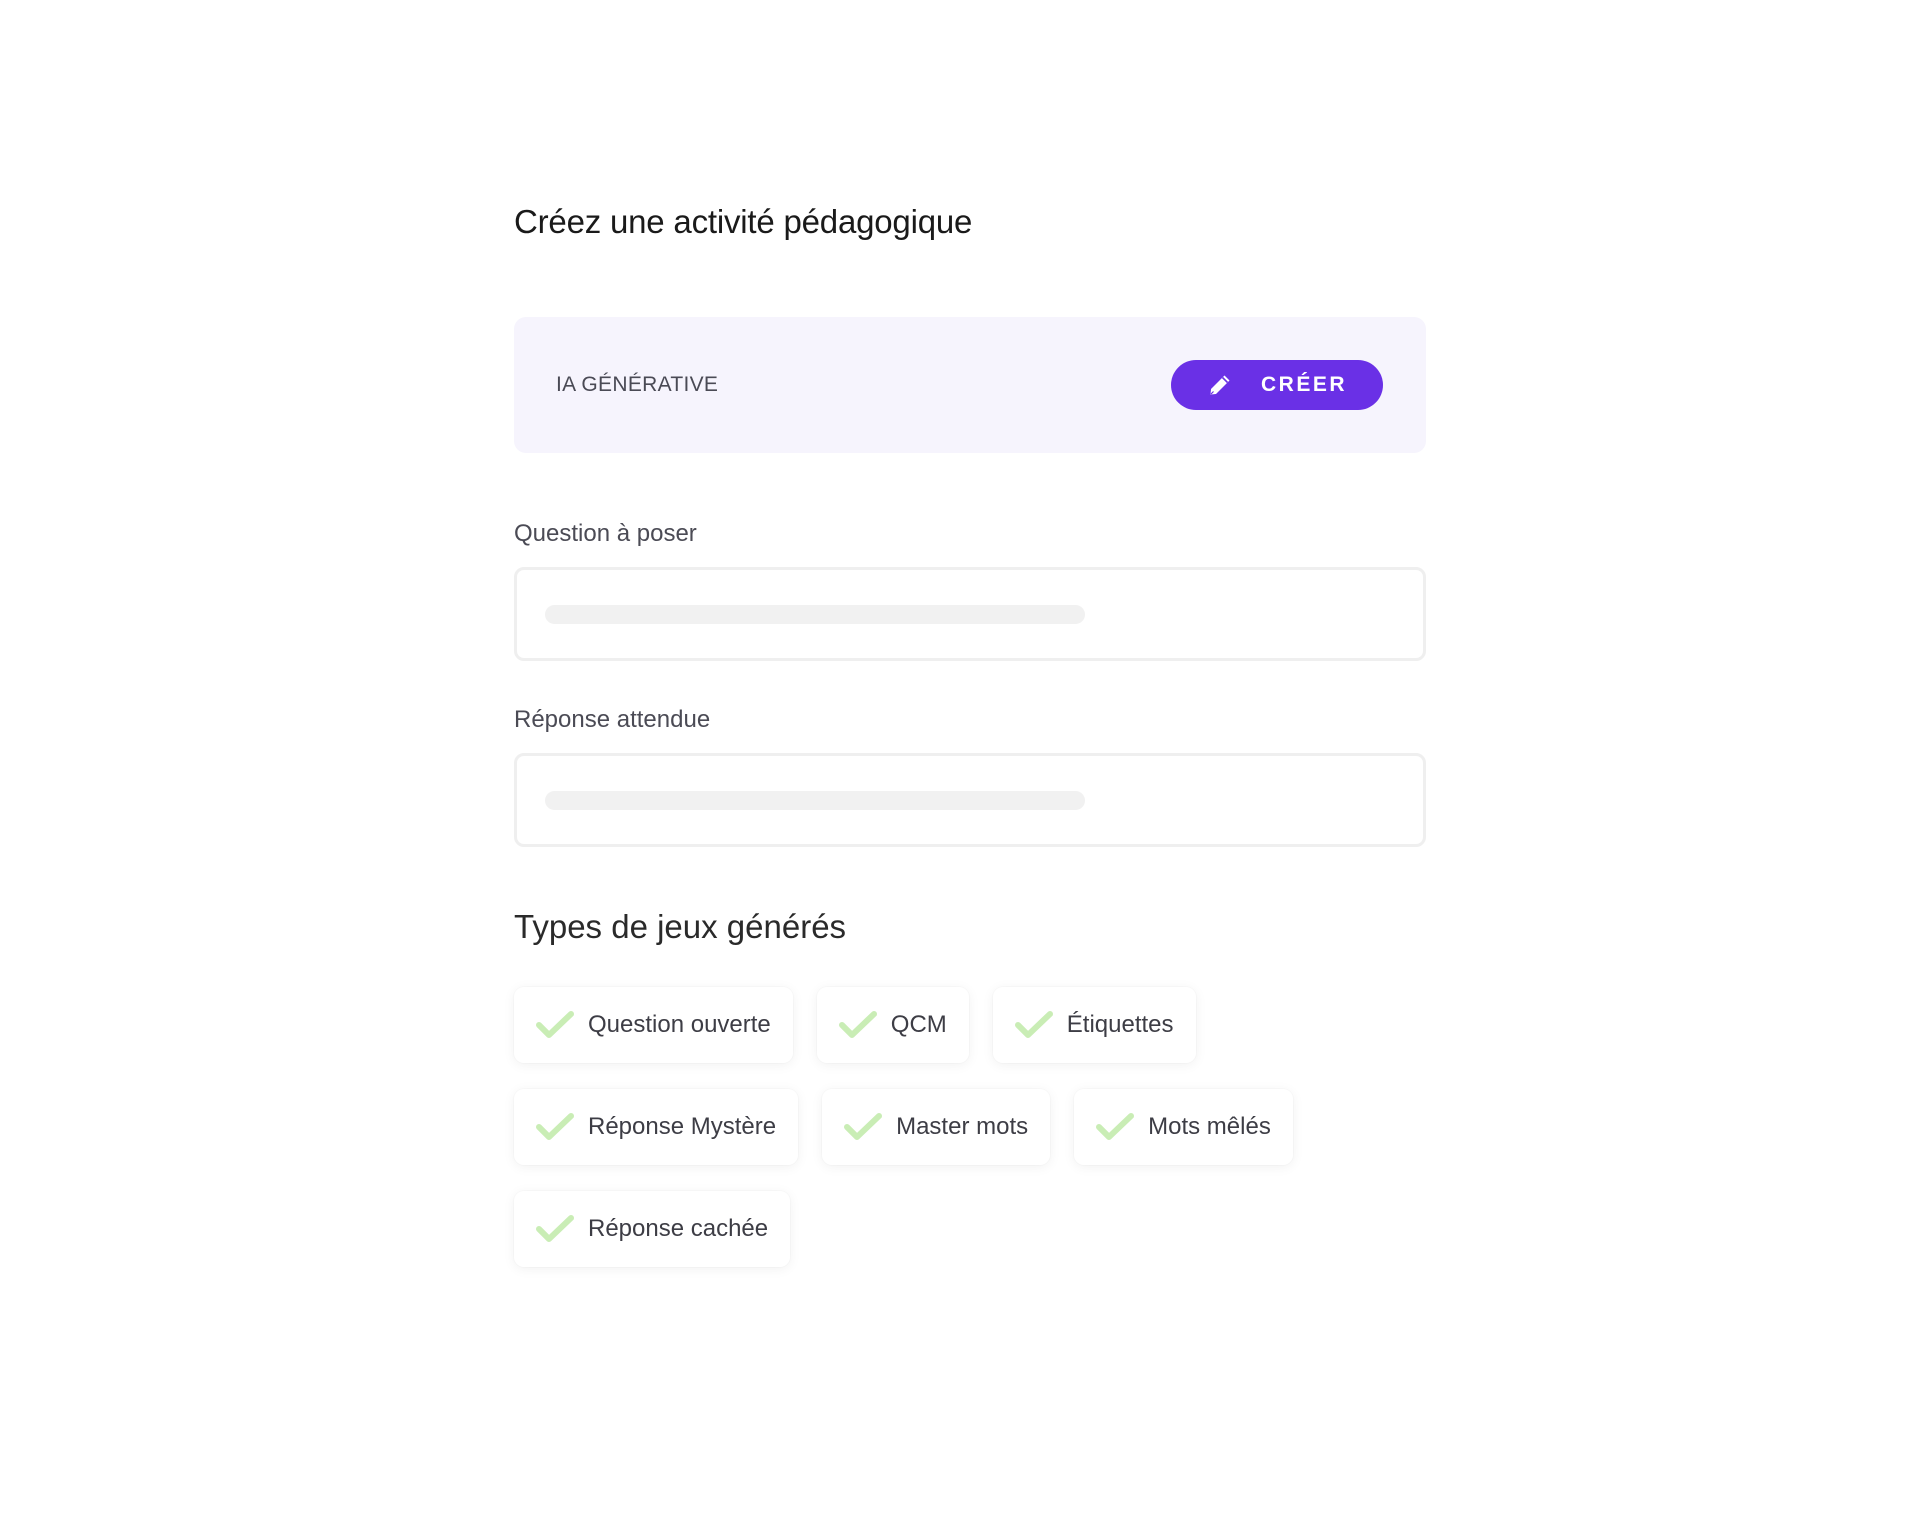 This screenshot has height=1524, width=1920. What do you see at coordinates (815, 800) in the screenshot?
I see `answer-placeholder-bar` at bounding box center [815, 800].